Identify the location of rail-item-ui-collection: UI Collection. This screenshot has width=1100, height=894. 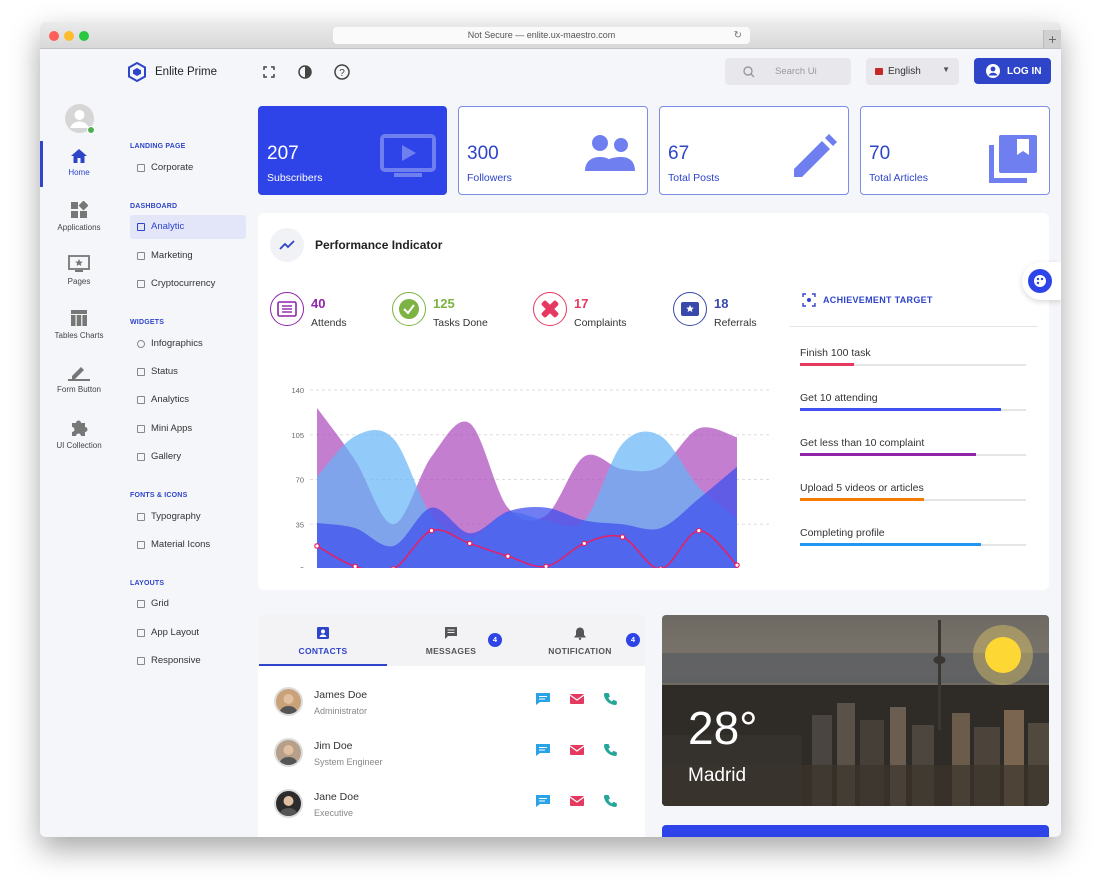
(79, 433).